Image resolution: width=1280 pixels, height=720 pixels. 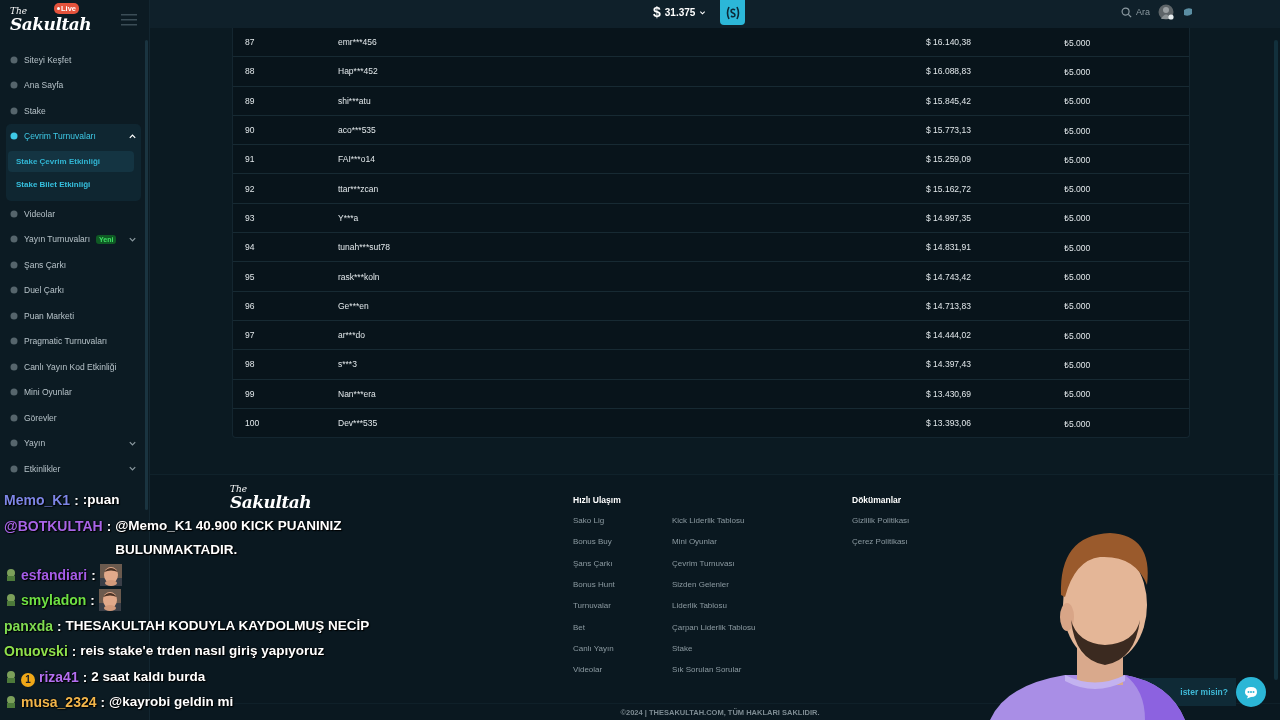 I want to click on table-cell-text: FAI***o14, so click(x=357, y=159).